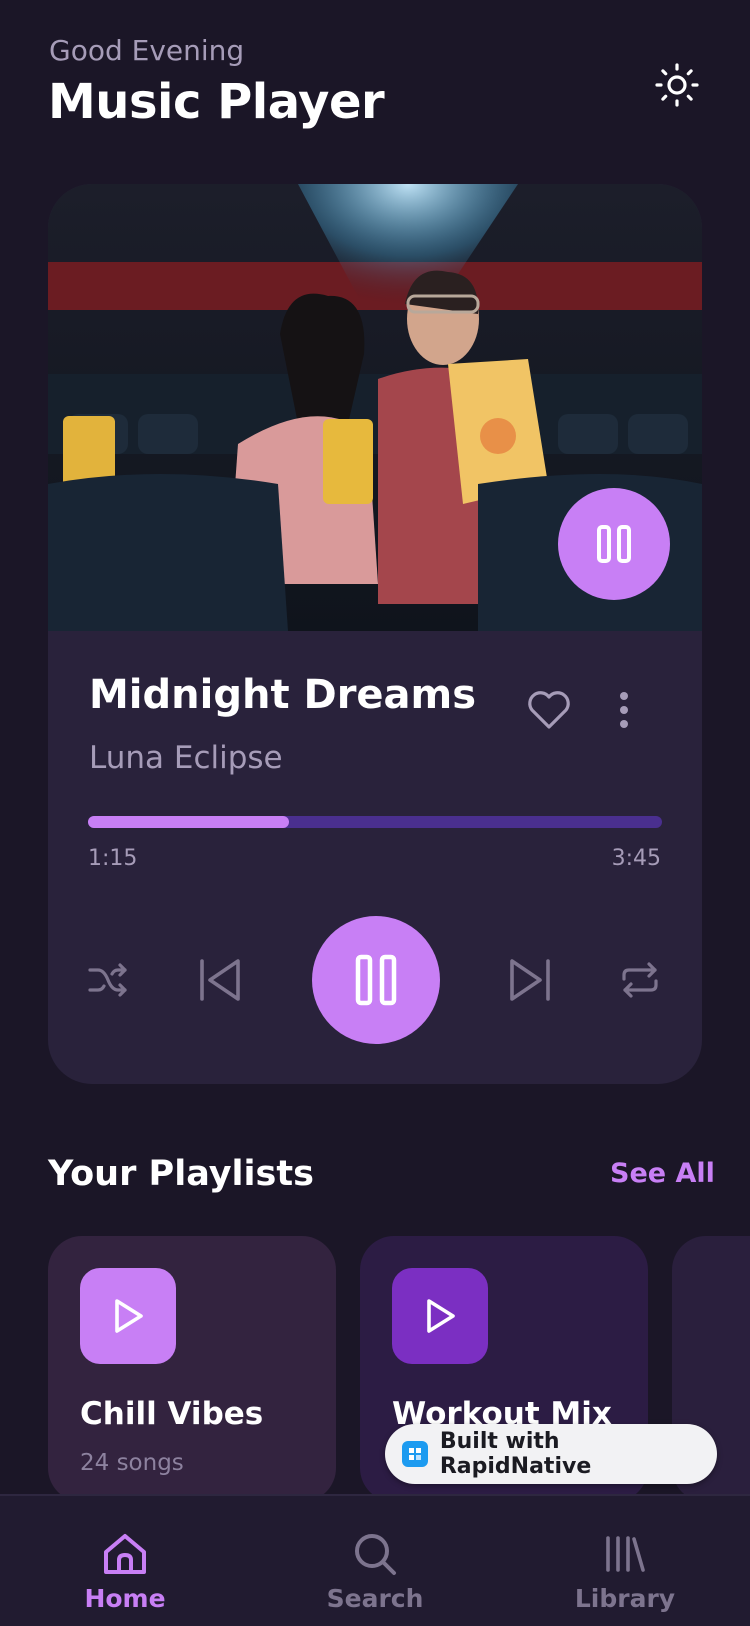 The height and width of the screenshot is (1626, 750). Describe the element at coordinates (113, 858) in the screenshot. I see `current-time: 1:15` at that location.